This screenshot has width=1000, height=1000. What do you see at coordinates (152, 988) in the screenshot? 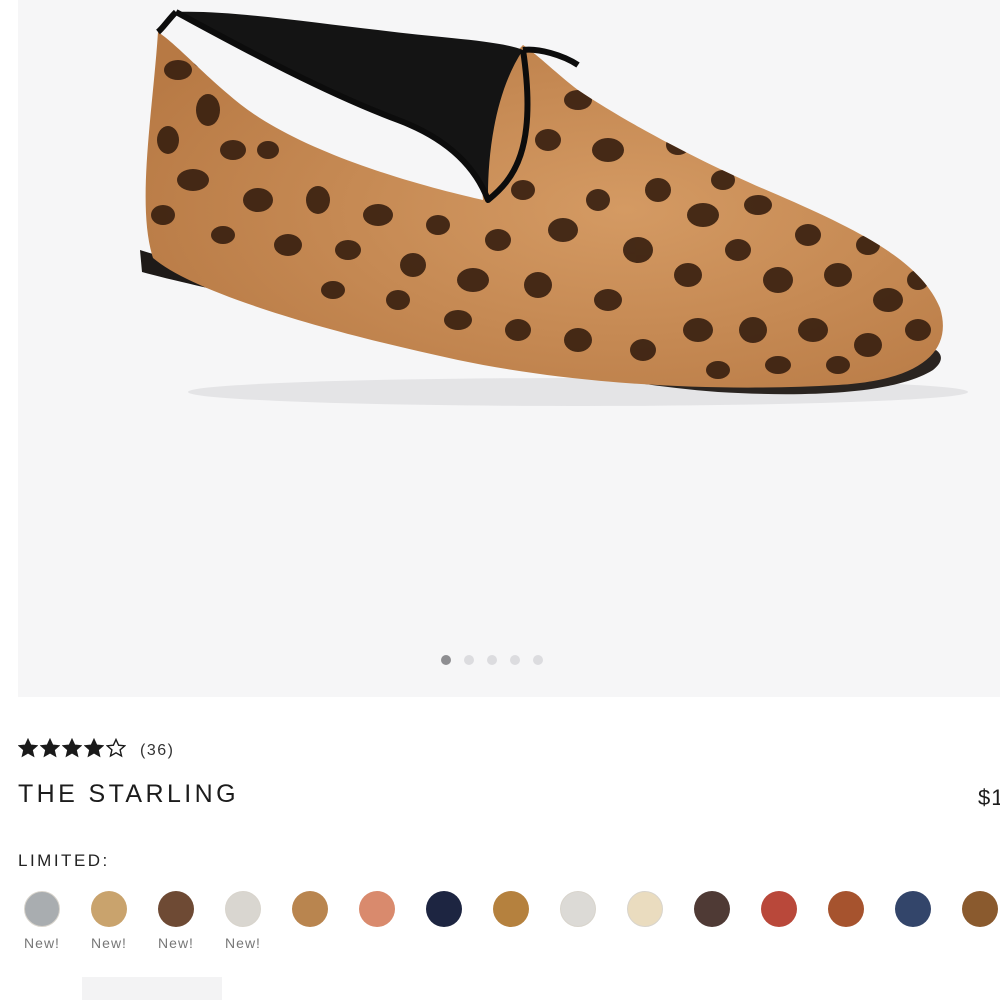
I see `size-selector-partial` at bounding box center [152, 988].